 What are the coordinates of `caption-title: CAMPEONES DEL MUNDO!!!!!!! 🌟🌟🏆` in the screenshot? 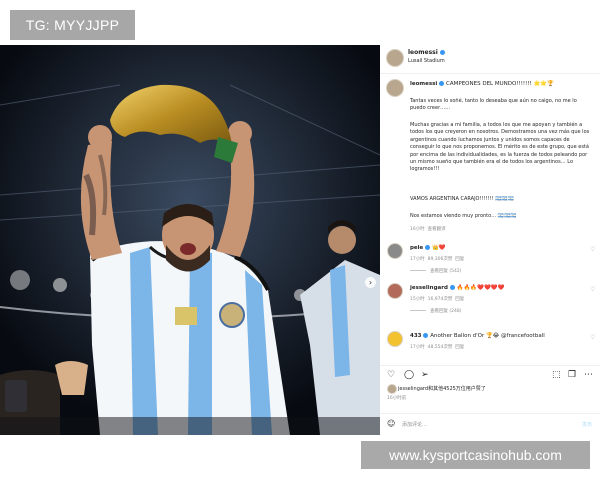 It's located at (500, 84).